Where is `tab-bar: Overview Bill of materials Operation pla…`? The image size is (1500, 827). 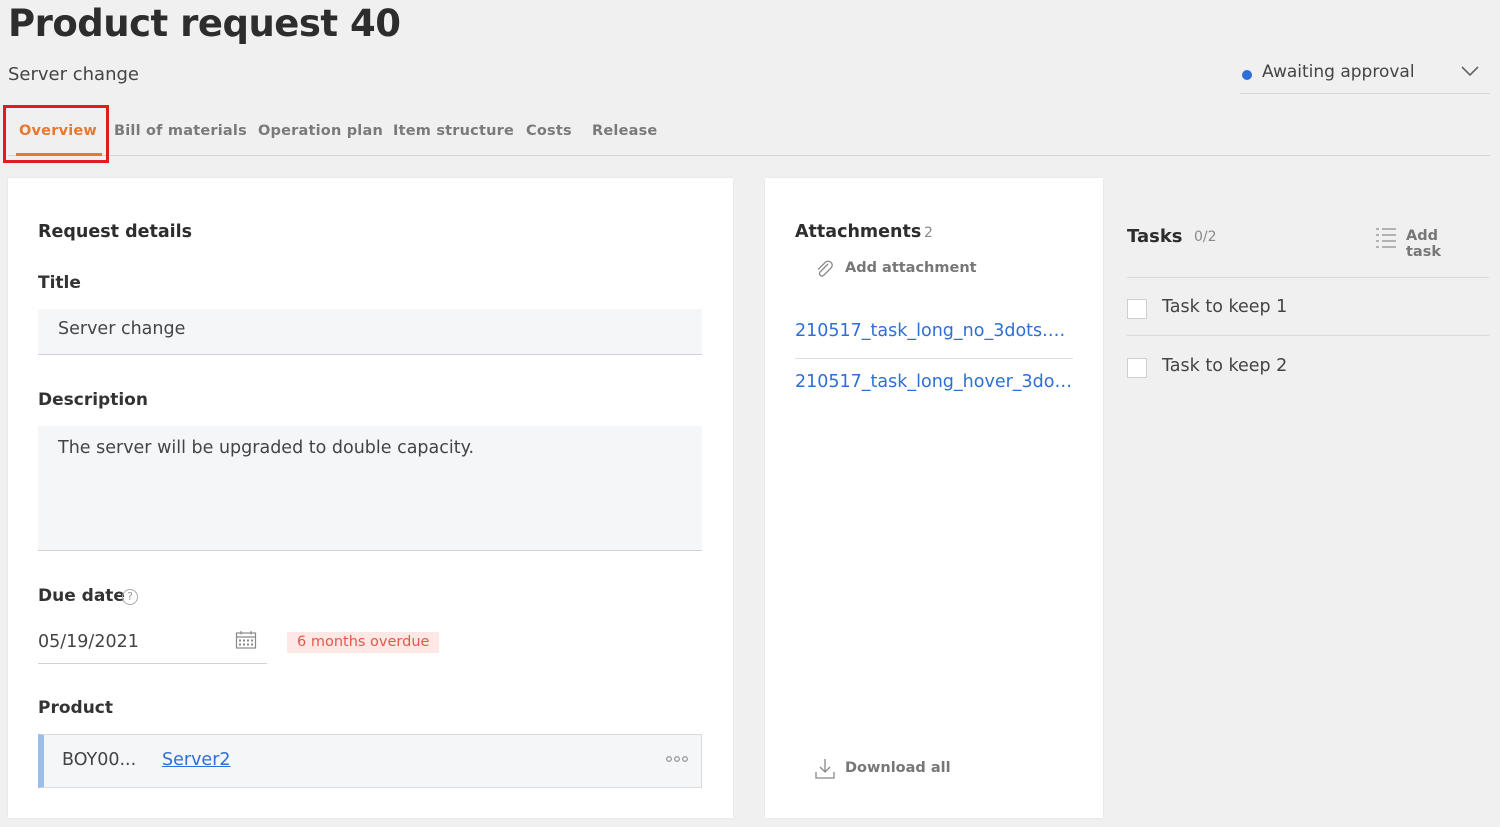 tab-bar: Overview Bill of materials Operation pla… is located at coordinates (749, 133).